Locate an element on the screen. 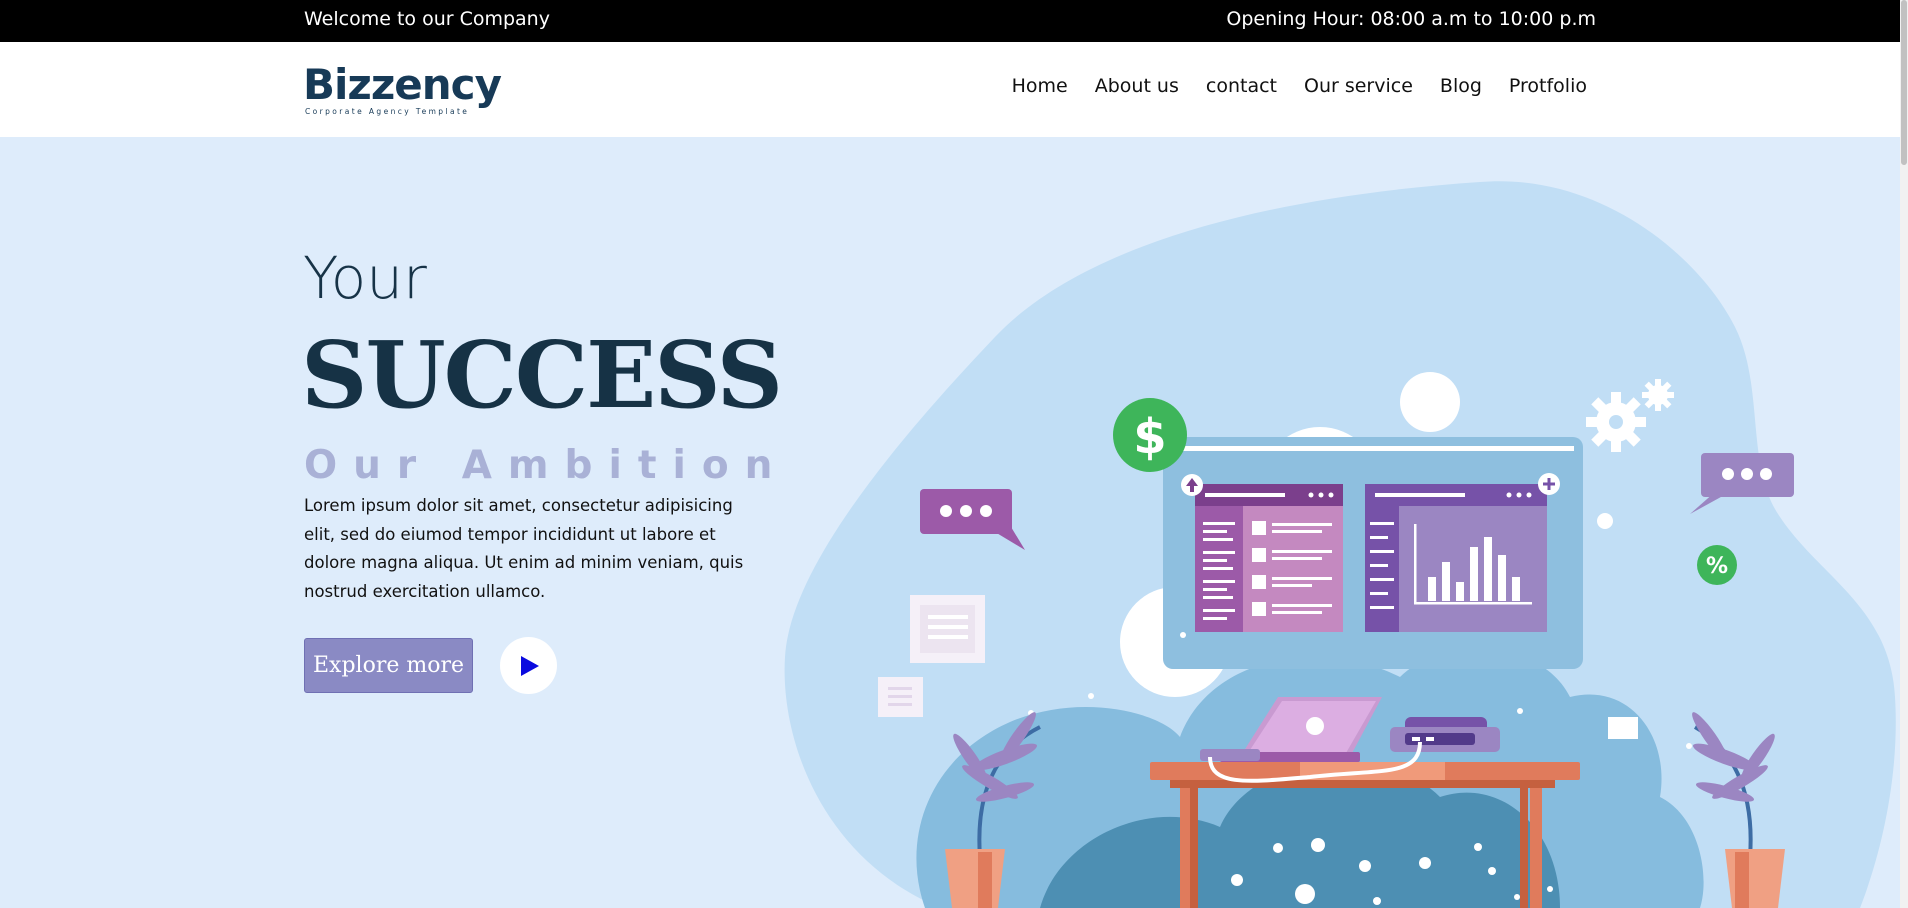 This screenshot has height=908, width=1908. router-icon is located at coordinates (1445, 734).